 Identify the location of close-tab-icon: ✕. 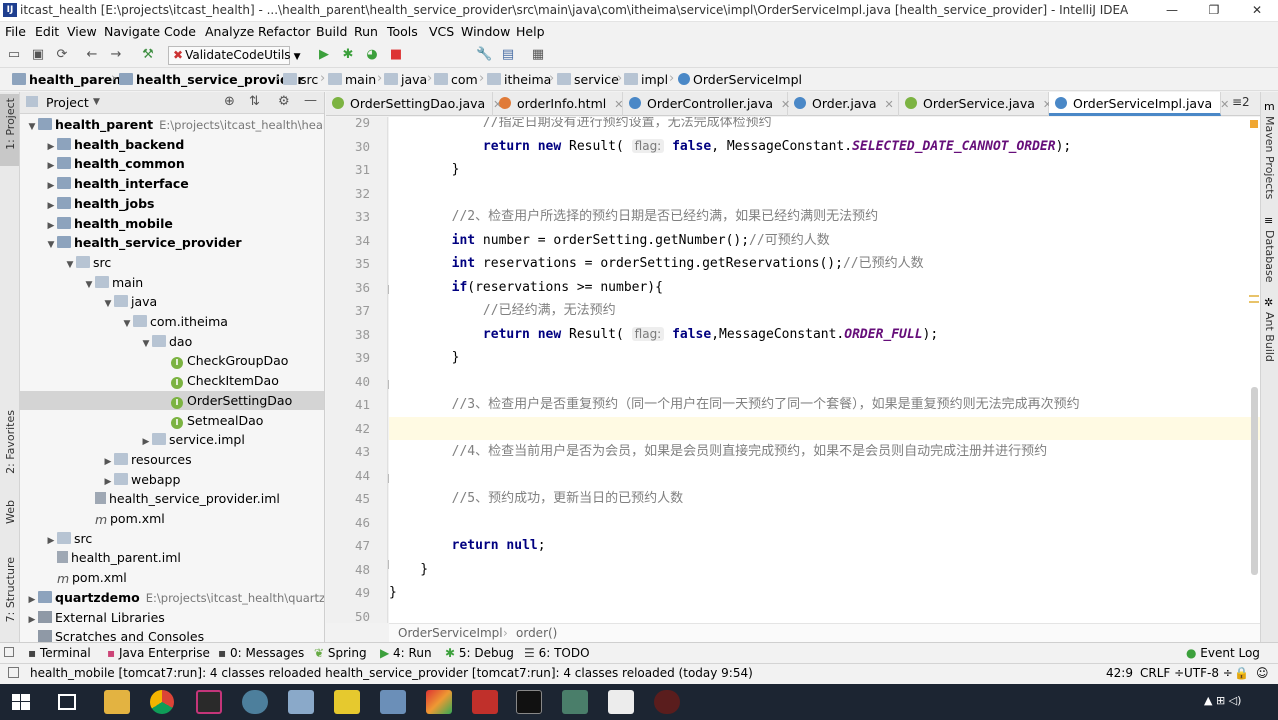
(1224, 104).